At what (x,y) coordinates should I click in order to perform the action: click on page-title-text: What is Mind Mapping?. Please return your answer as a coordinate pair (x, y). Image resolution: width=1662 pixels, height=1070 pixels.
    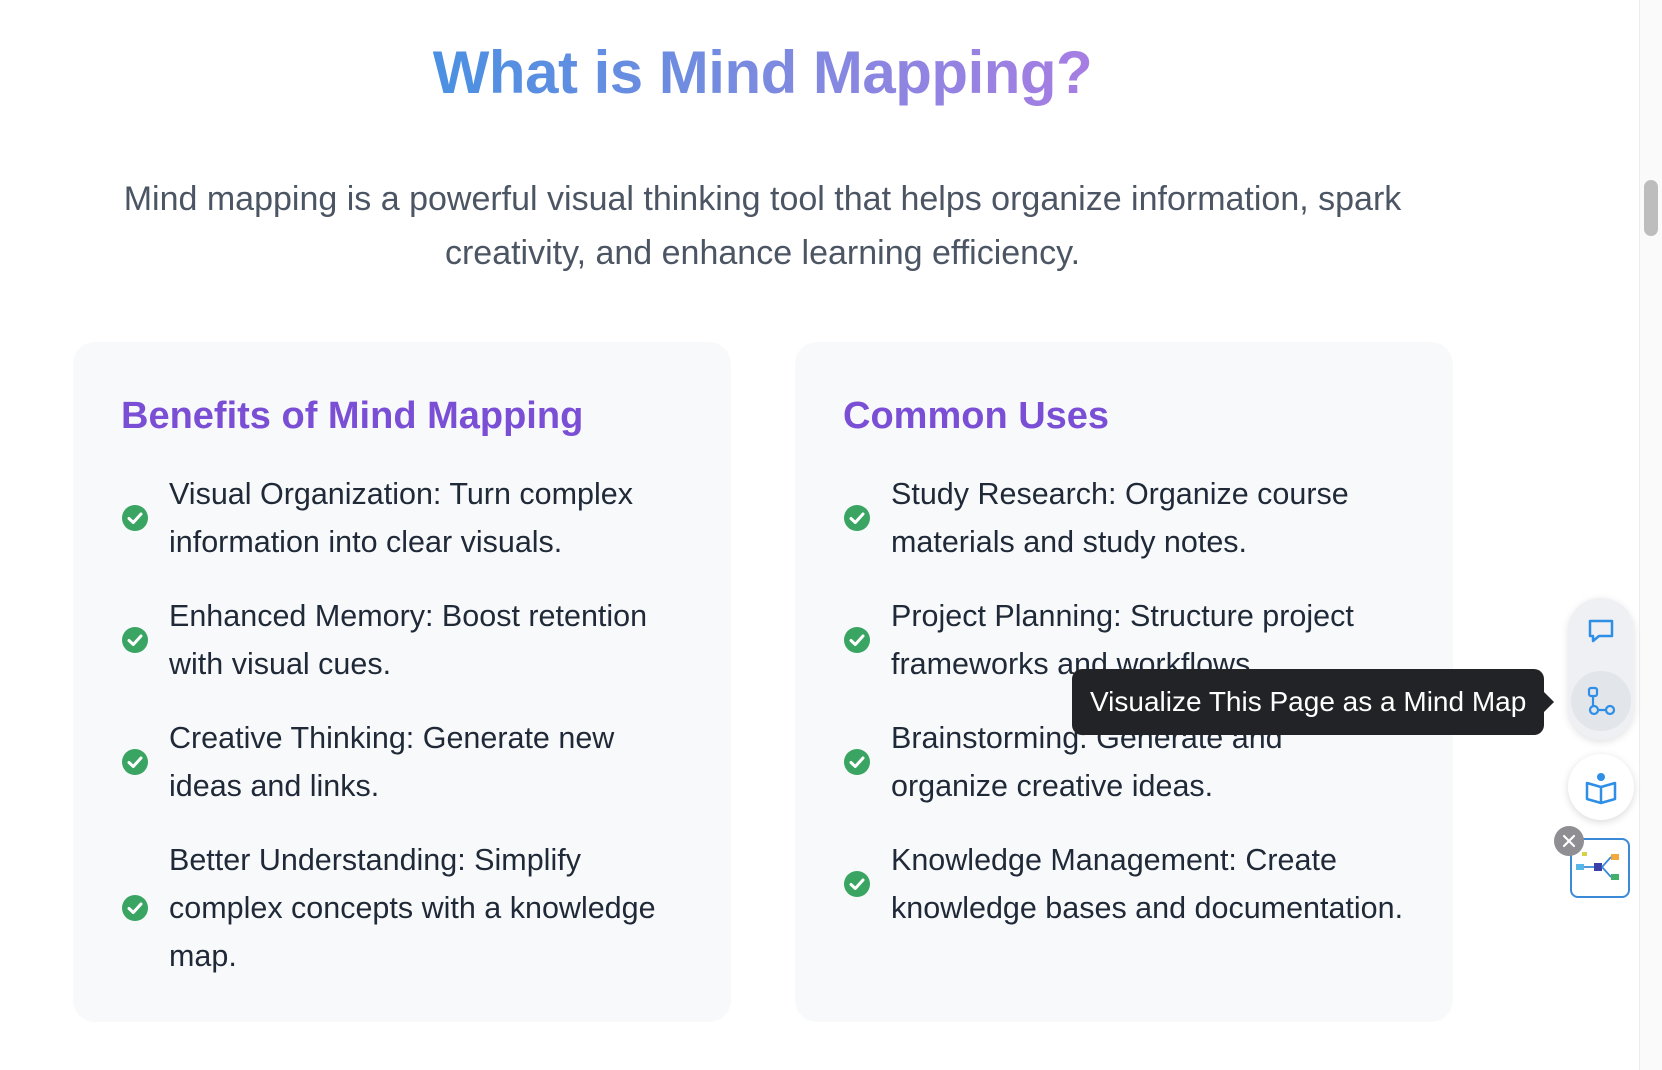
    Looking at the image, I should click on (762, 72).